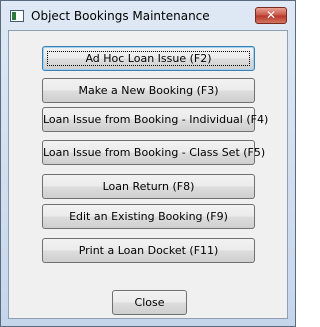  I want to click on loan-issue-class-set-button: Loan Issue from Booking - Class Set (F5), so click(153, 152).